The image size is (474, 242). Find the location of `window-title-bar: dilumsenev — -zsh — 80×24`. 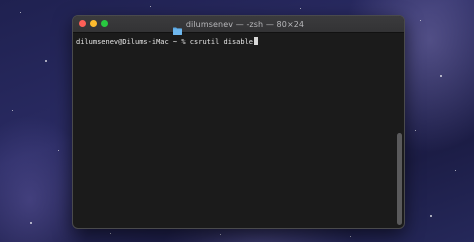

window-title-bar: dilumsenev — -zsh — 80×24 is located at coordinates (238, 25).